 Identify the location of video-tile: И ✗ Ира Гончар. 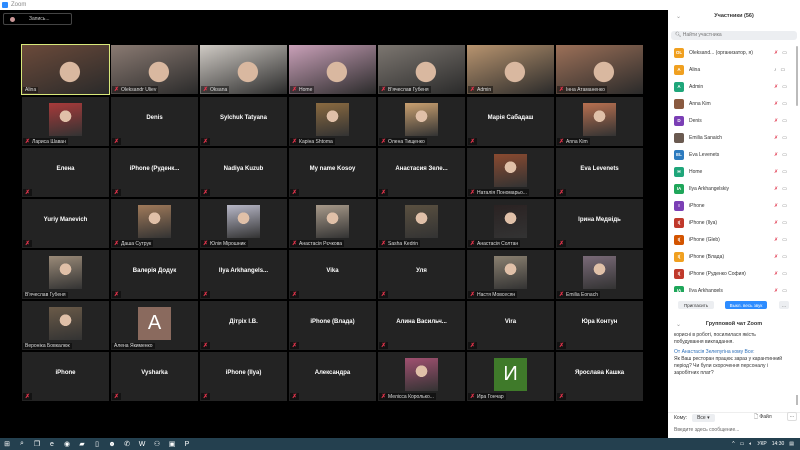
(510, 376).